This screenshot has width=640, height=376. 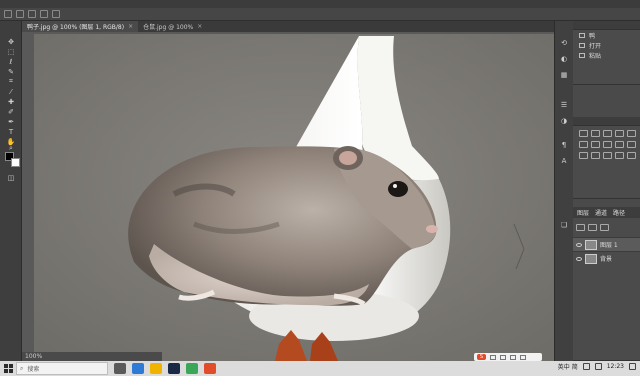 What do you see at coordinates (11, 191) in the screenshot?
I see `tools-panel: ✥ ⬚ ℓ ✎ ⌗ ⁄ ✚ ✐ ✒ T ✋ ⌕ ◫` at bounding box center [11, 191].